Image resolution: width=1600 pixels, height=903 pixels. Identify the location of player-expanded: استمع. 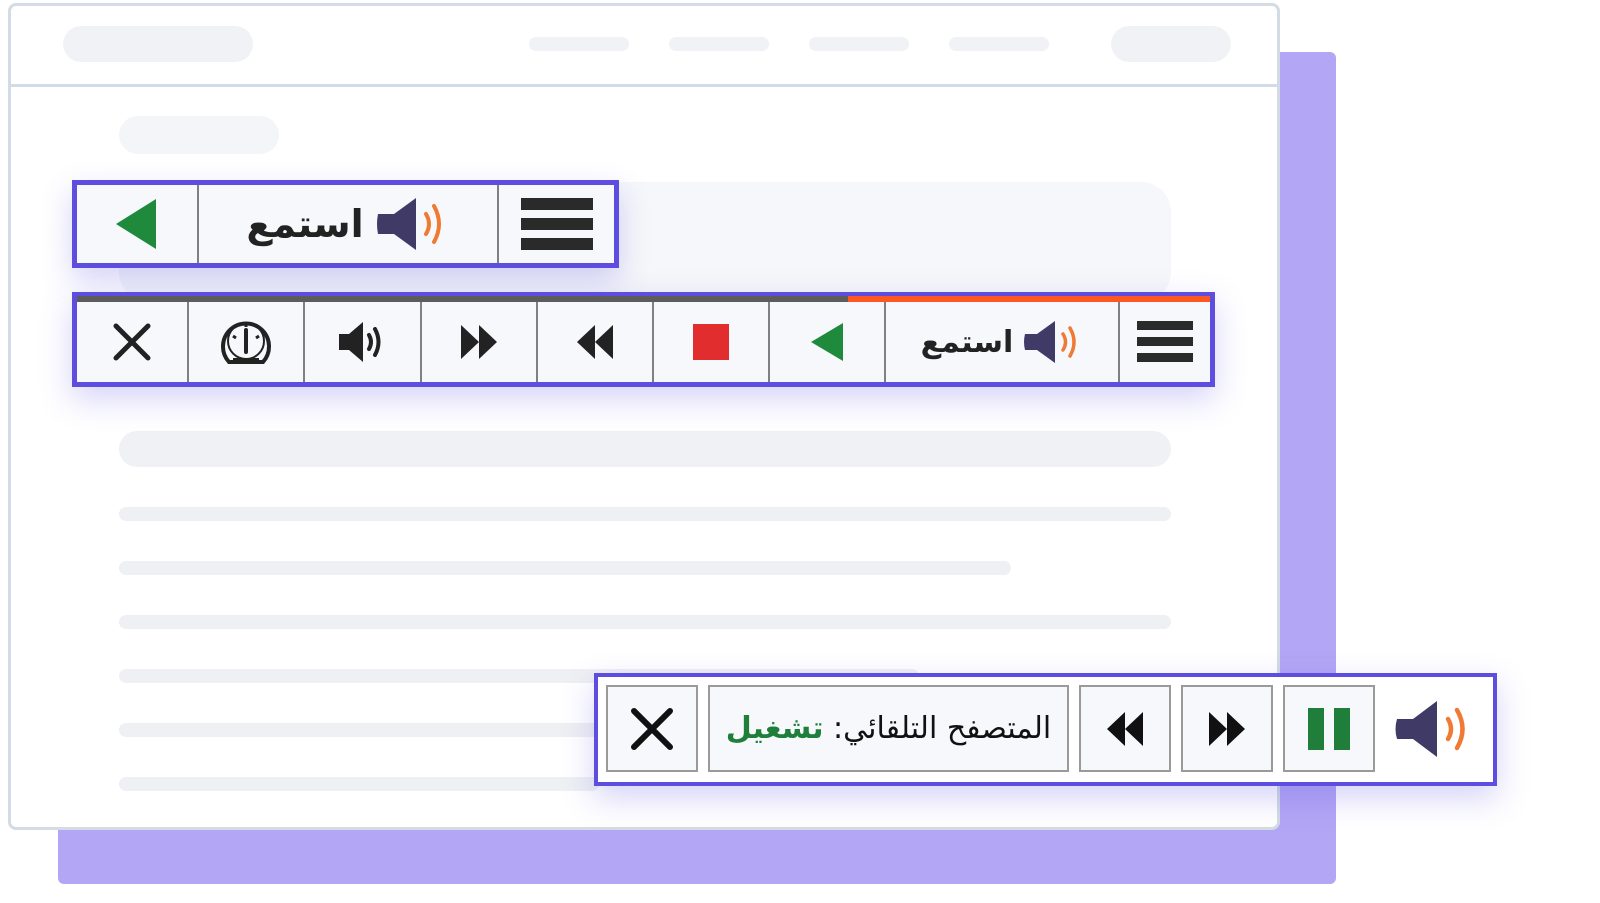
(643, 339).